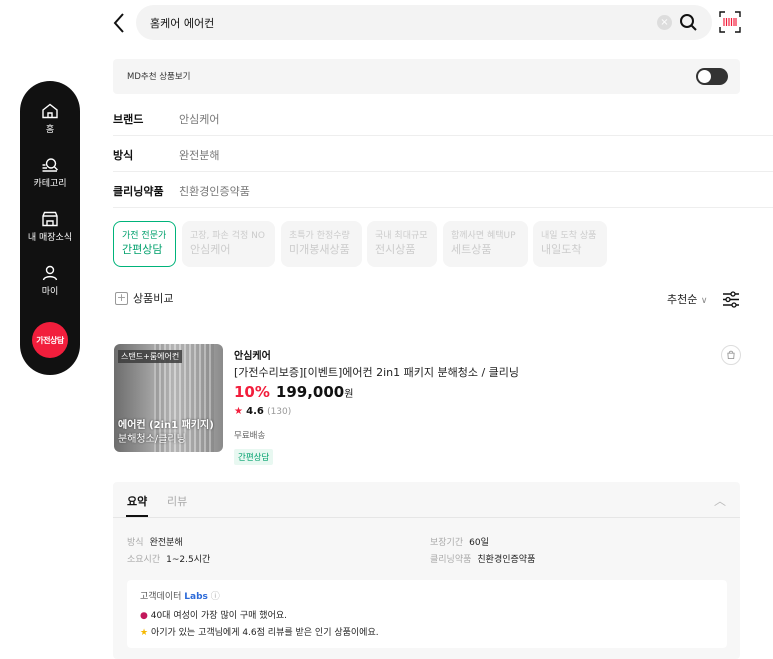  I want to click on spec-key: 클리닝약품, so click(451, 560).